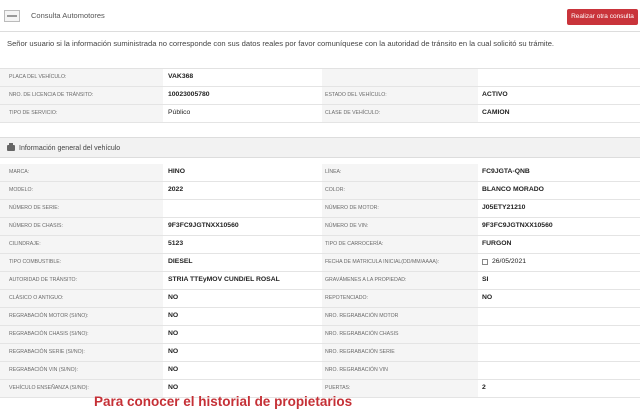  What do you see at coordinates (179, 112) in the screenshot?
I see `field-value: Público` at bounding box center [179, 112].